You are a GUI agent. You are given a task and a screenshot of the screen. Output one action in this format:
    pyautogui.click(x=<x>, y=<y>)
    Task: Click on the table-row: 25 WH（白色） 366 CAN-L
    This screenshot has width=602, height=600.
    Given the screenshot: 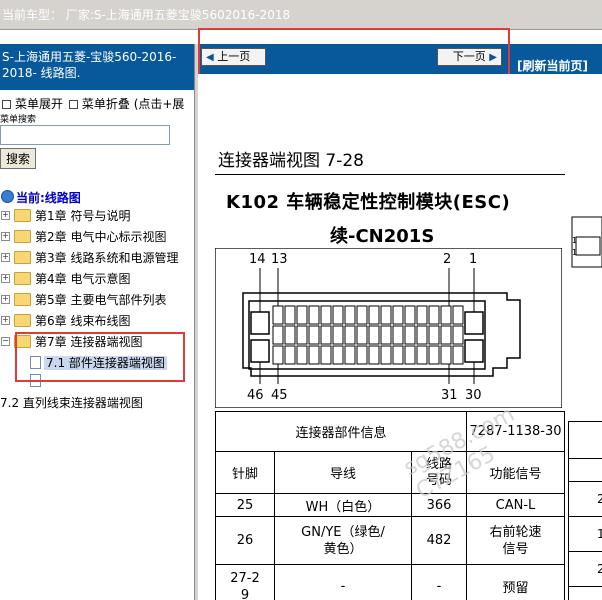 What is the action you would take?
    pyautogui.click(x=390, y=505)
    